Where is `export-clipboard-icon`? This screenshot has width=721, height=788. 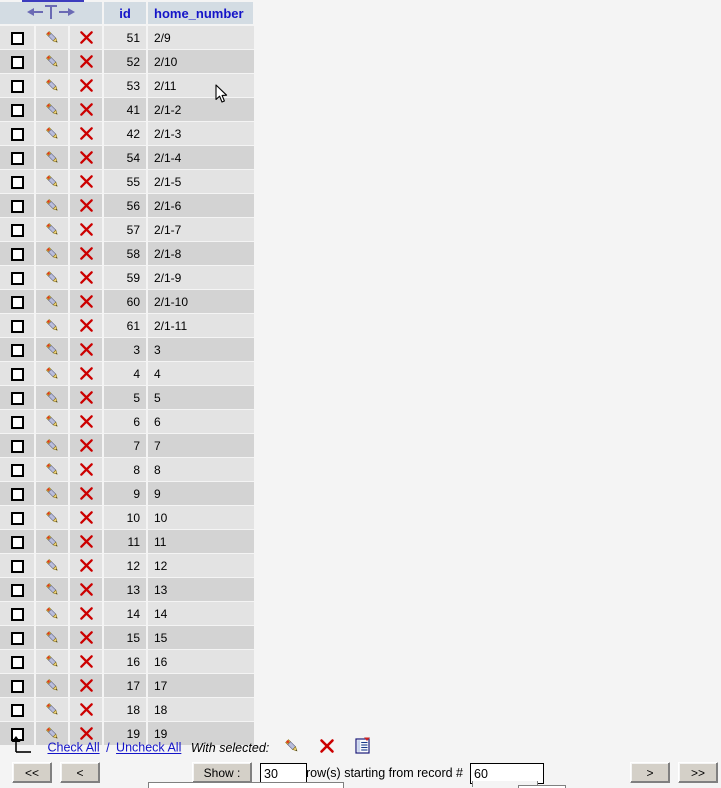
export-clipboard-icon is located at coordinates (363, 747).